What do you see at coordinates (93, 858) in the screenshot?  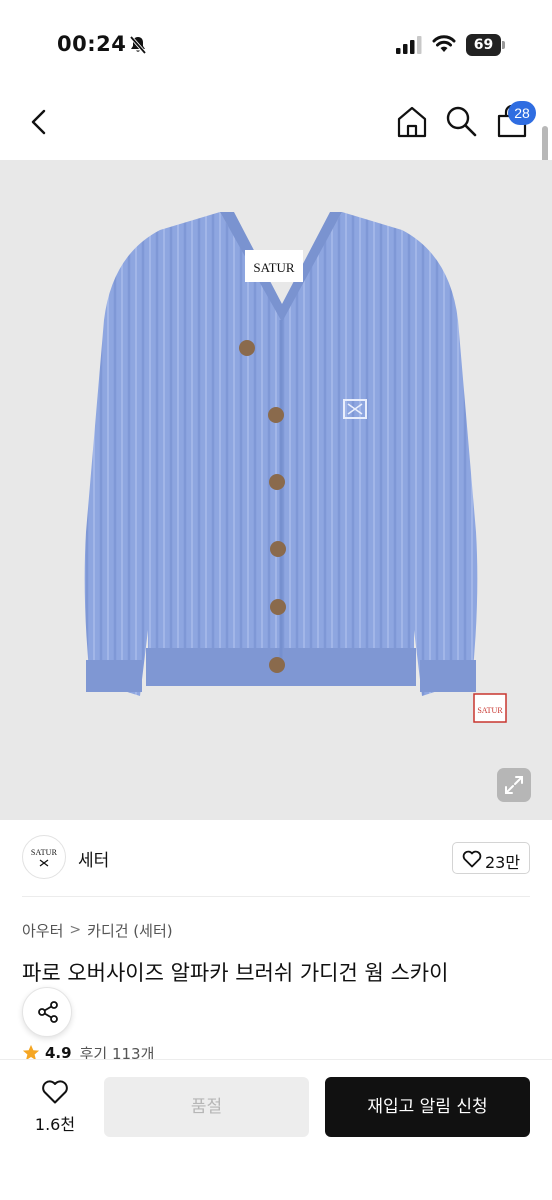 I see `brand-name: 세터` at bounding box center [93, 858].